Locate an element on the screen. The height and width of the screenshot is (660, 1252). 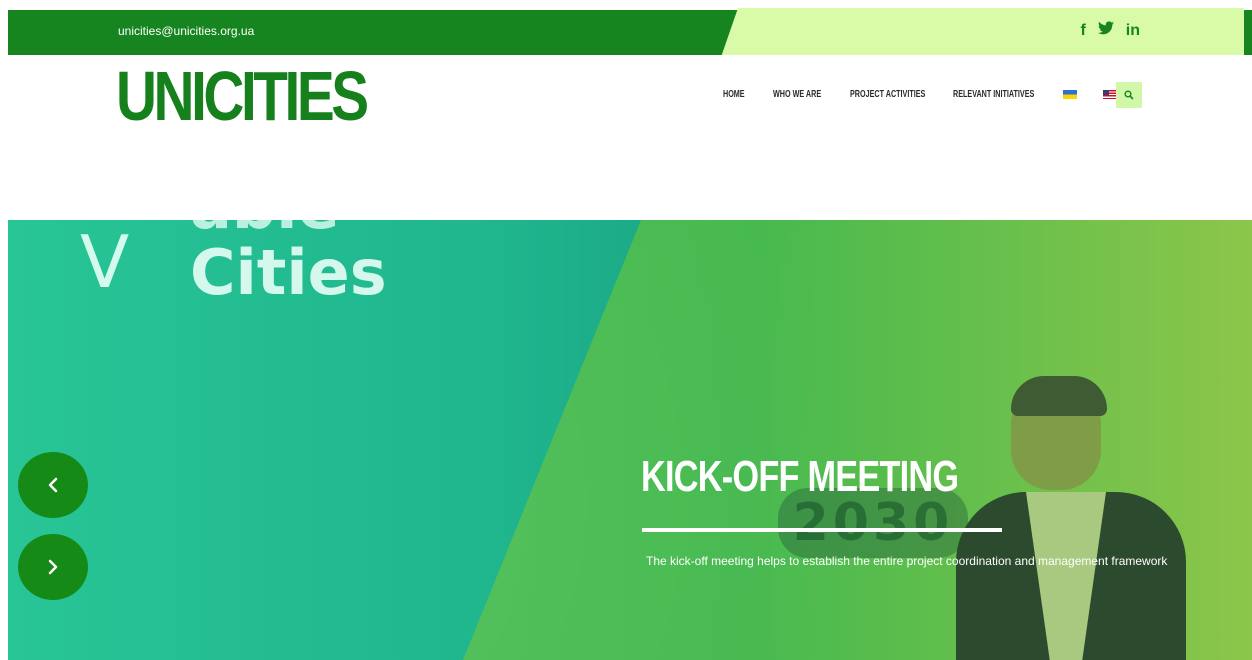
nav-who-we-are: WHO WE ARE is located at coordinates (797, 94).